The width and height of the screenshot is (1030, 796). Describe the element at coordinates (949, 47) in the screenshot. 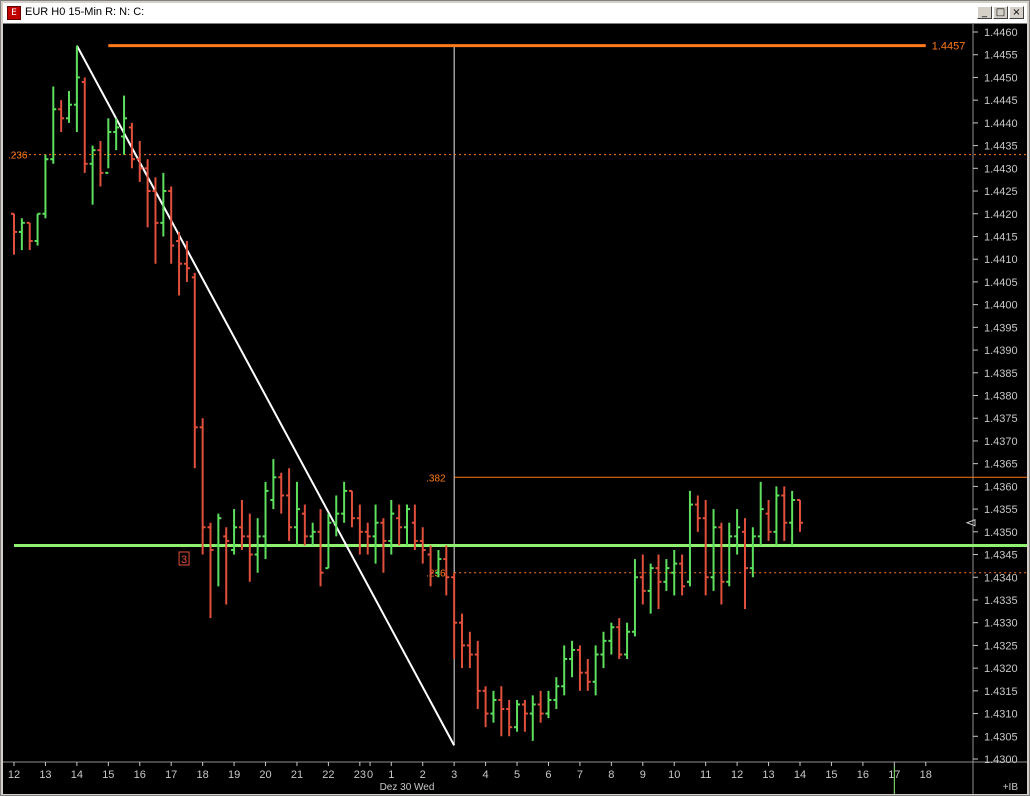

I see `level-price-label: 1.4457` at that location.